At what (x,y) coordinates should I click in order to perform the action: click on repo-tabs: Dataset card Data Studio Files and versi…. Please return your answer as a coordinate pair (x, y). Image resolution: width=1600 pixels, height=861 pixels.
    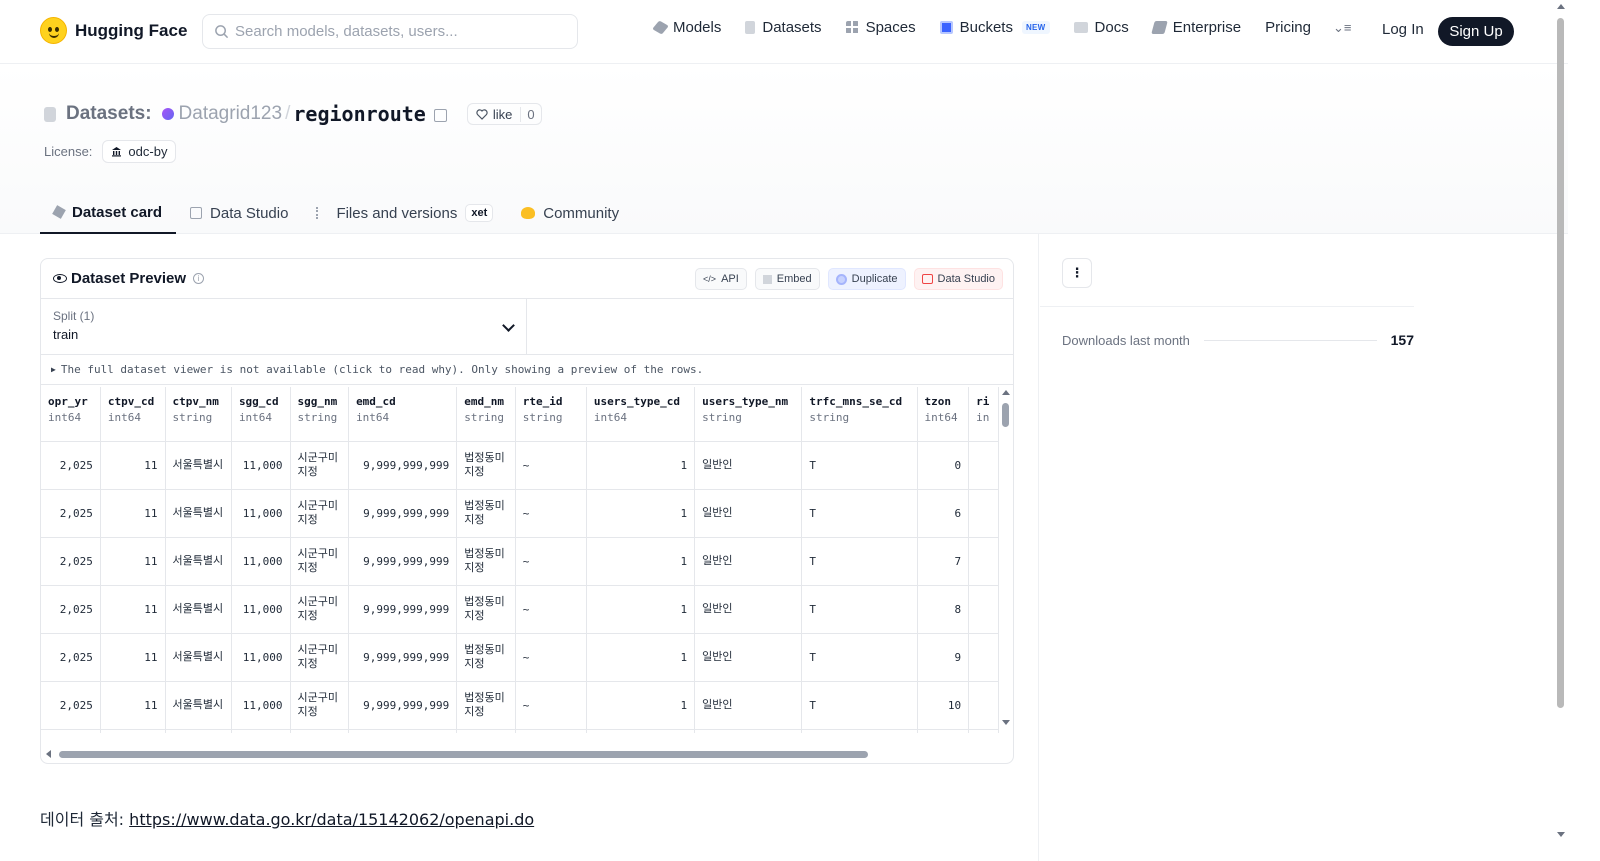
    Looking at the image, I should click on (336, 213).